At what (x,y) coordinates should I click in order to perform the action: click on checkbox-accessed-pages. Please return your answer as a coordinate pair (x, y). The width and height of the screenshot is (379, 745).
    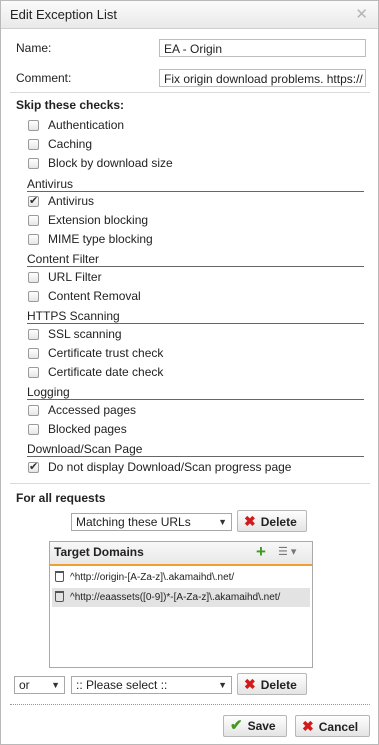
    Looking at the image, I should click on (33, 410).